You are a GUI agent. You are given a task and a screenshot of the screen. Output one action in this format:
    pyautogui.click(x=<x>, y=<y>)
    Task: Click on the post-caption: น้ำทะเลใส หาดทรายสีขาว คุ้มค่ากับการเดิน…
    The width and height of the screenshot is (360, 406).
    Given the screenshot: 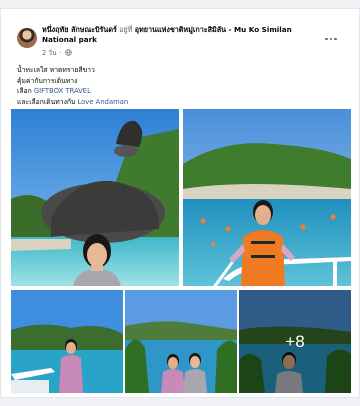 What is the action you would take?
    pyautogui.click(x=177, y=86)
    